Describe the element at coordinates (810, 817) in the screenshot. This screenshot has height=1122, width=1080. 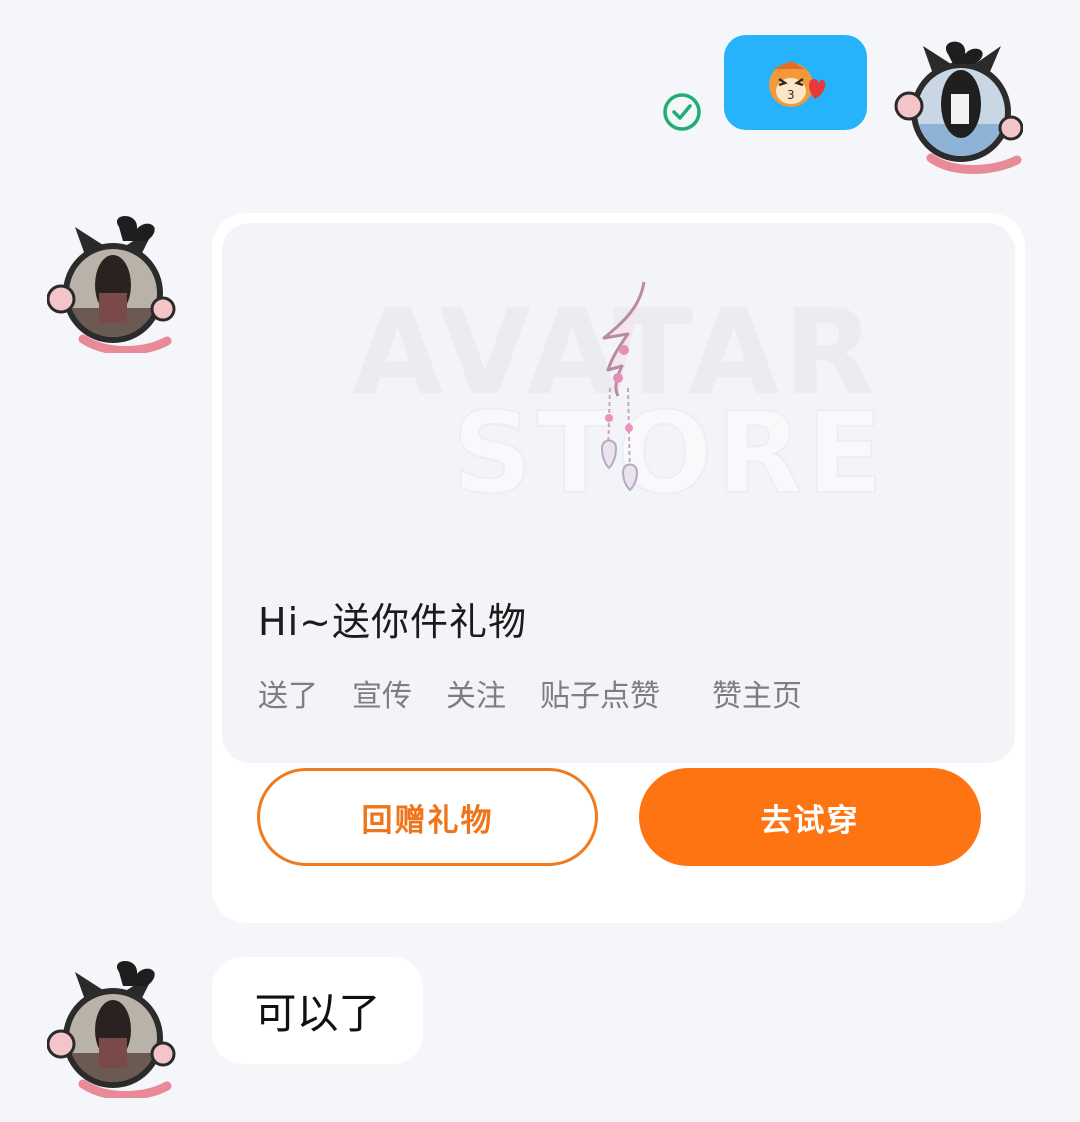
I see `try-on-button: 去试穿` at that location.